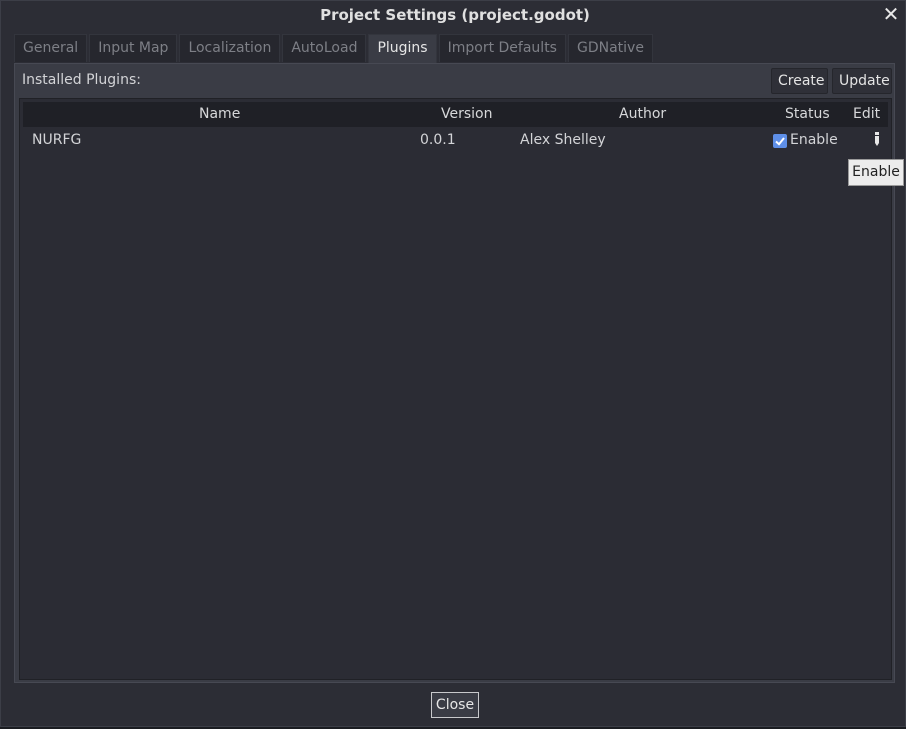 Image resolution: width=906 pixels, height=729 pixels. I want to click on pencil-icon, so click(877, 139).